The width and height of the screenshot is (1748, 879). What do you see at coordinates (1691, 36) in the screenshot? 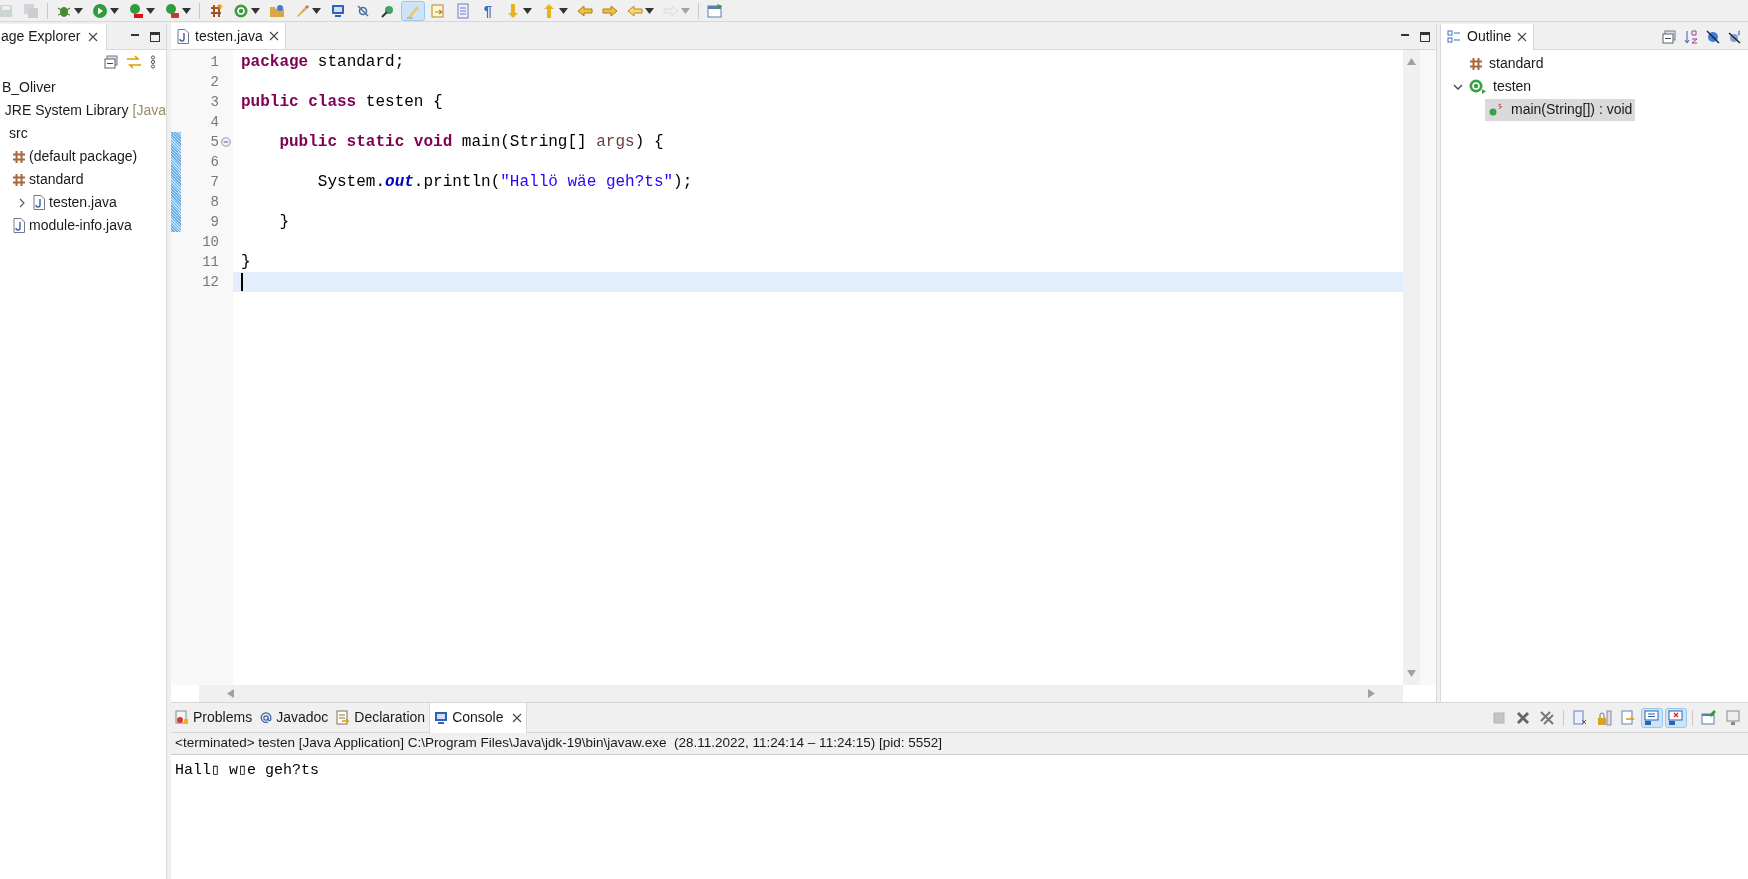
I see `sort-icon` at bounding box center [1691, 36].